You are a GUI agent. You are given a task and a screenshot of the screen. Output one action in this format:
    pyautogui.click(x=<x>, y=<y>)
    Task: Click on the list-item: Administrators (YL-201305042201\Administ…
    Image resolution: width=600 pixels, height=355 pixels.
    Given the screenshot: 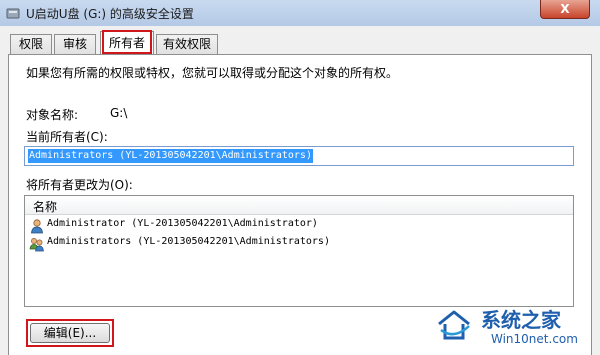 What is the action you would take?
    pyautogui.click(x=299, y=244)
    